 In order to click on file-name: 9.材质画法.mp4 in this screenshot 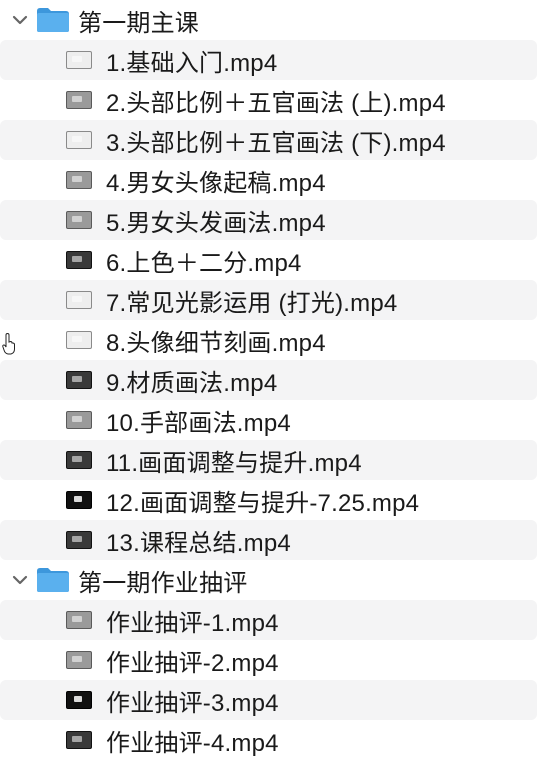, I will do `click(192, 383)`.